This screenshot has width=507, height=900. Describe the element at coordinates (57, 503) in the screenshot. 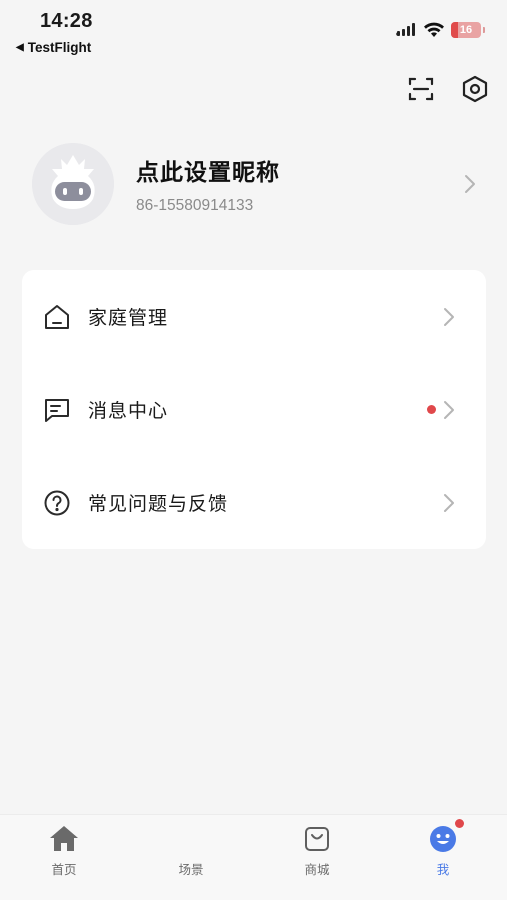

I see `question-icon` at that location.